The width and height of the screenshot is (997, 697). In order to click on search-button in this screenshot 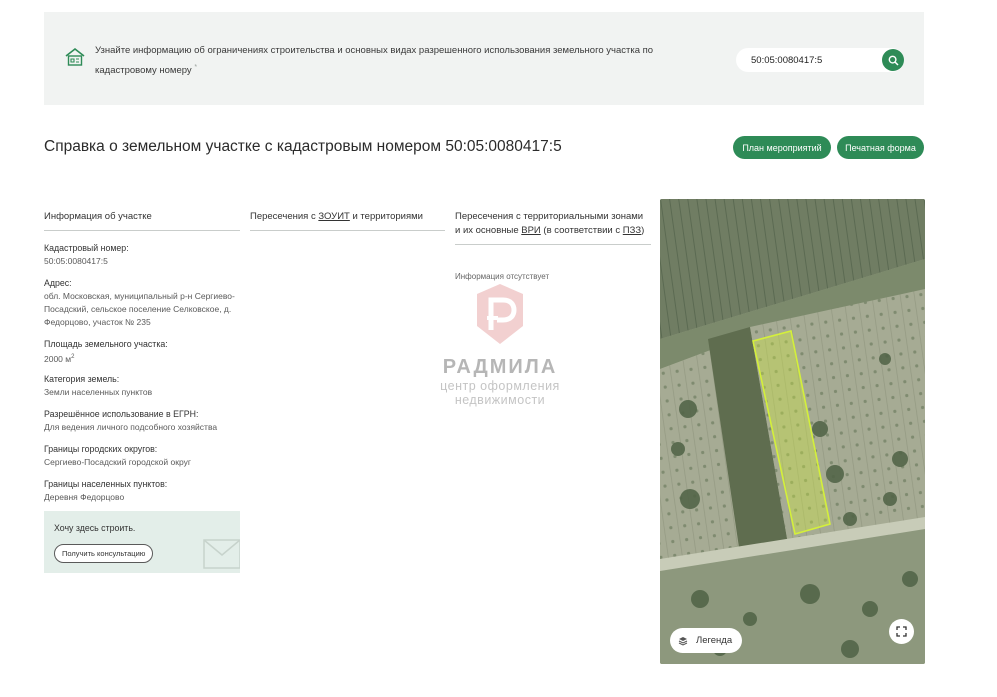, I will do `click(893, 60)`.